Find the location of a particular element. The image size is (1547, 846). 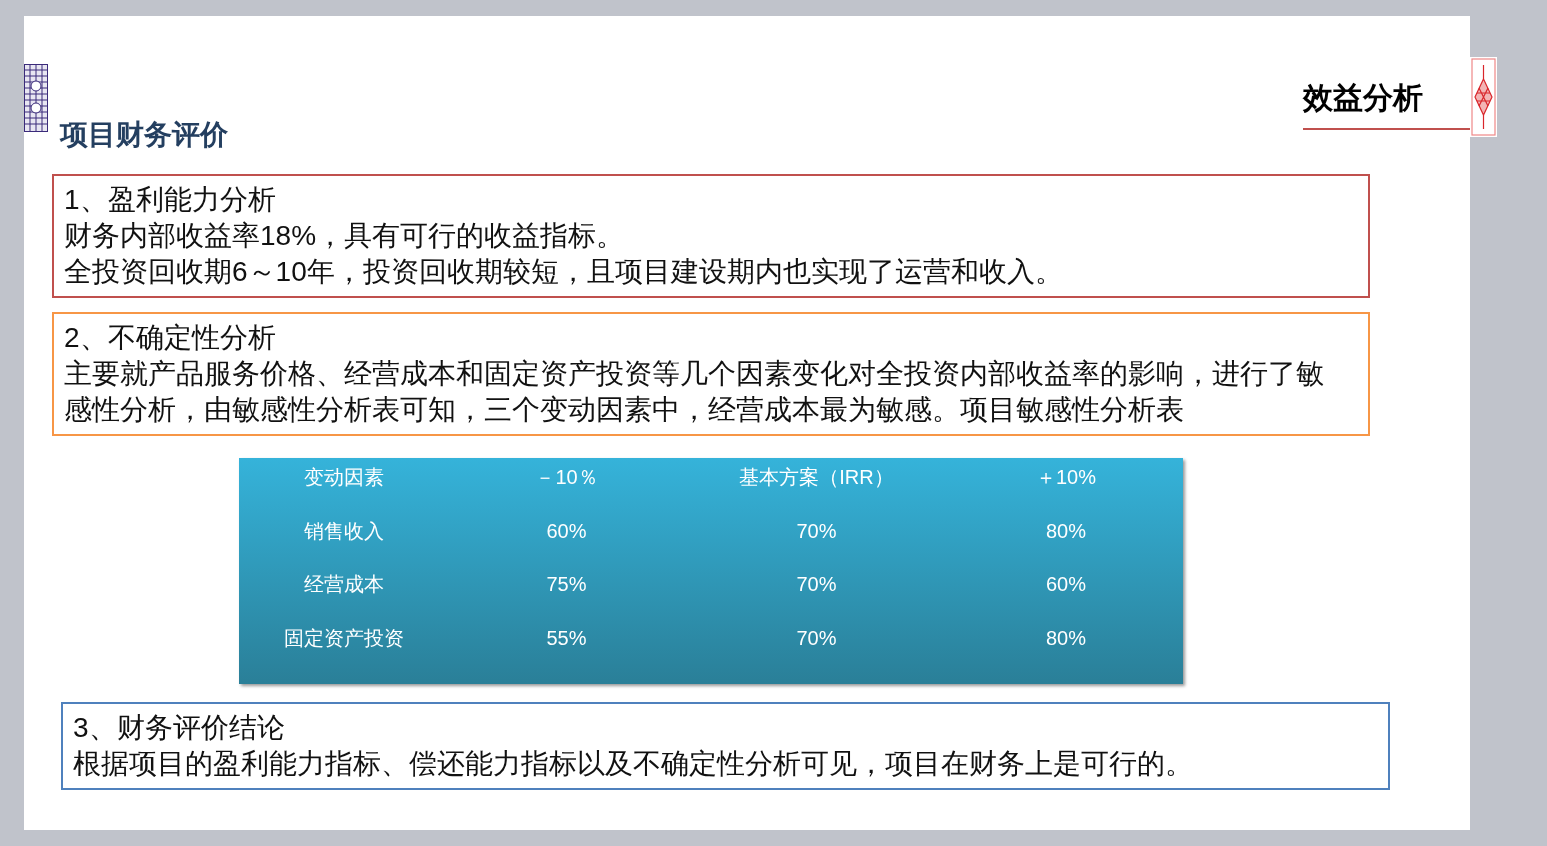

box-heading: 1、盈利能力分析 is located at coordinates (170, 200).